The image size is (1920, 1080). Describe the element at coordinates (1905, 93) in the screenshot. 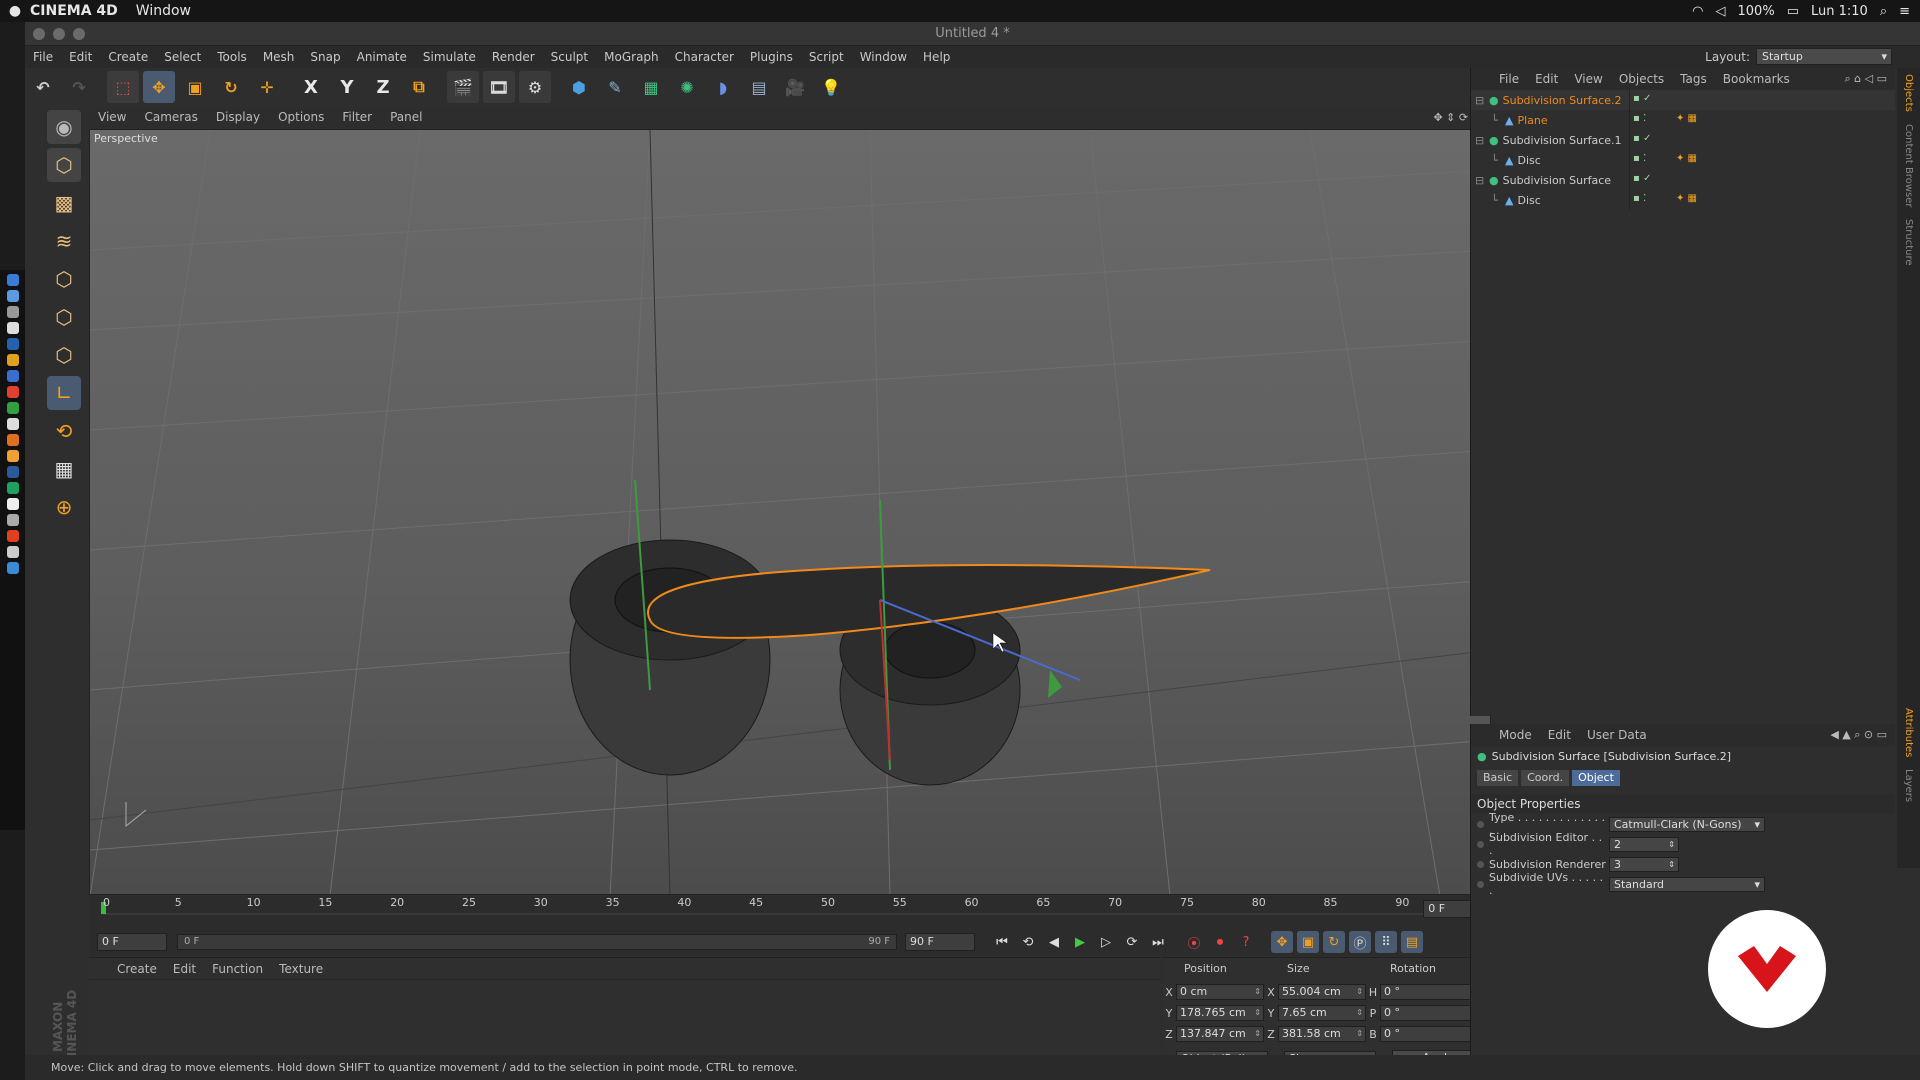

I see `tab-objects-side: Objects` at that location.